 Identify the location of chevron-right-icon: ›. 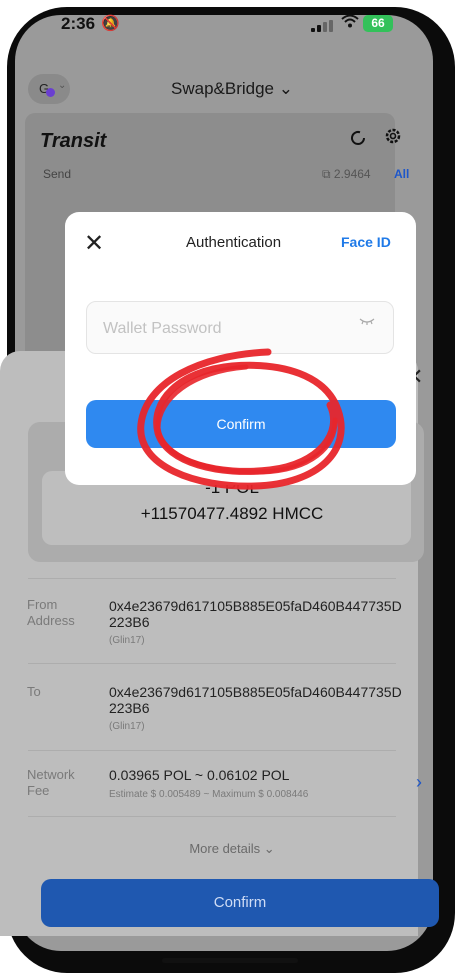
(419, 782).